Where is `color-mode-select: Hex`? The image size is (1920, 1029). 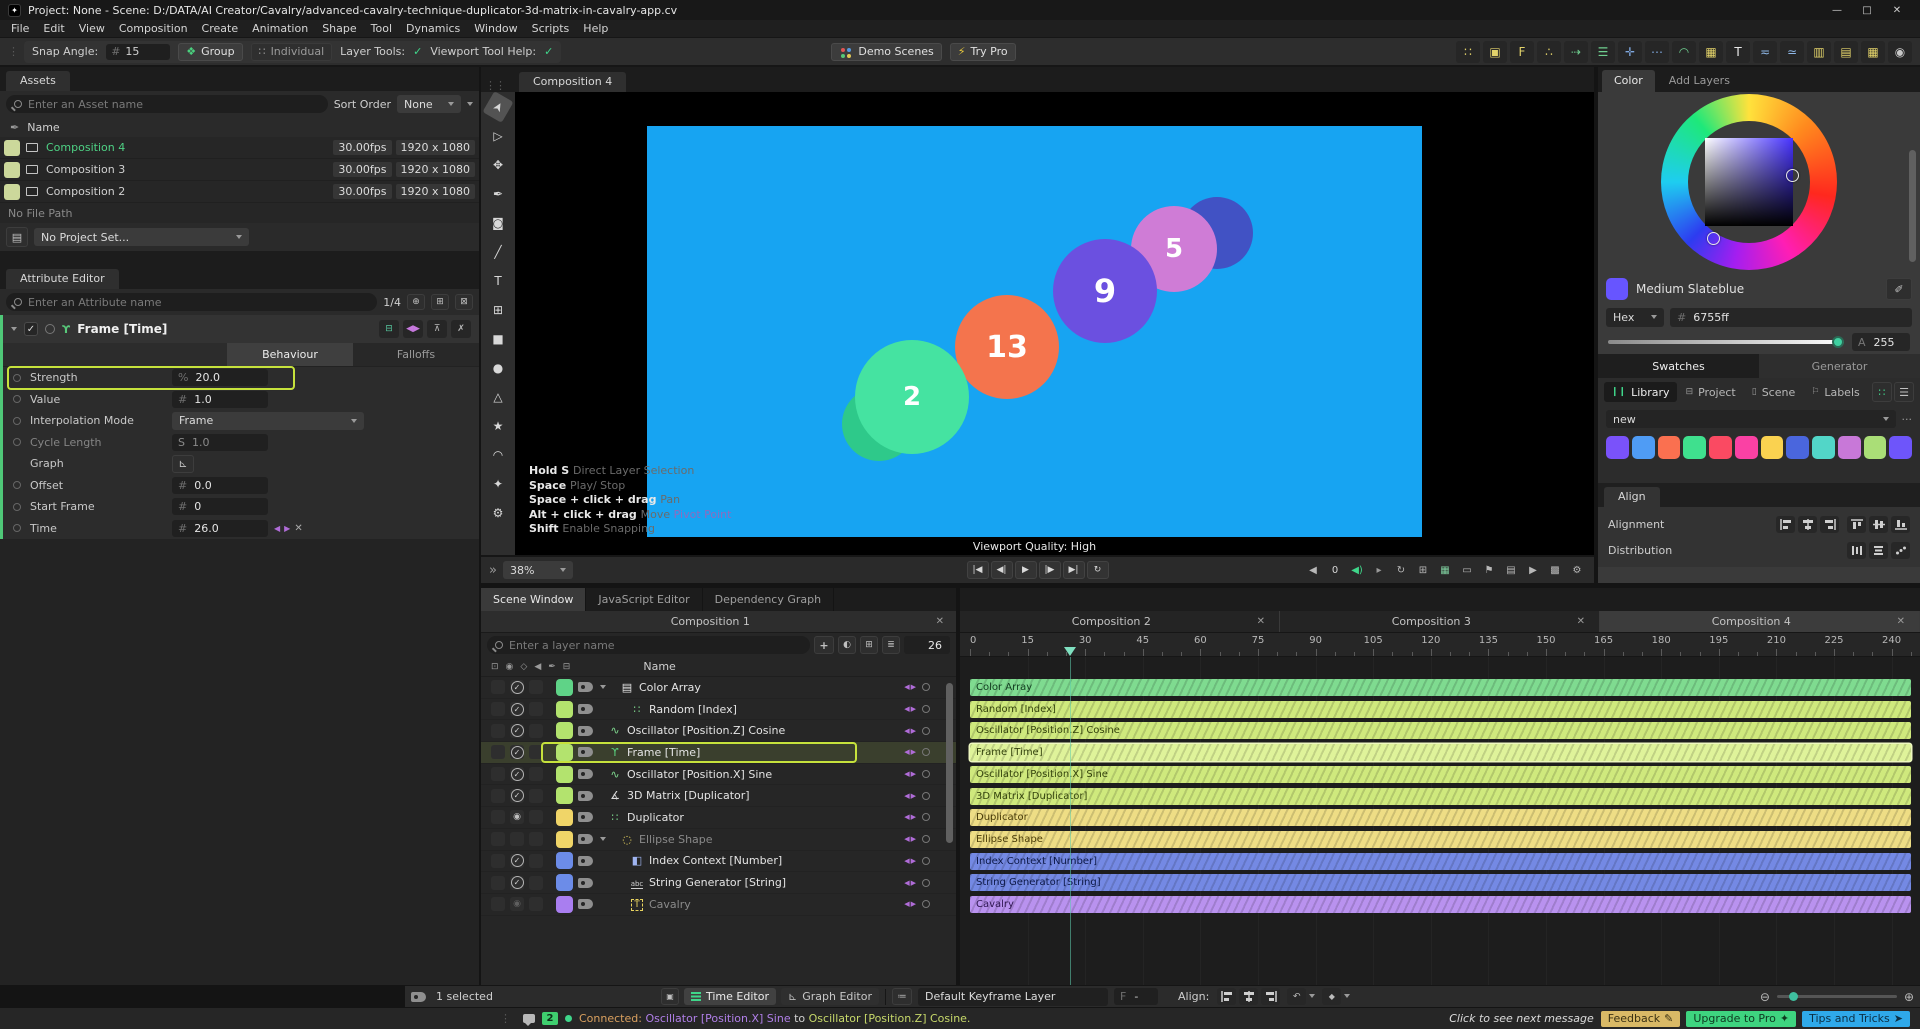
color-mode-select: Hex is located at coordinates (1635, 317).